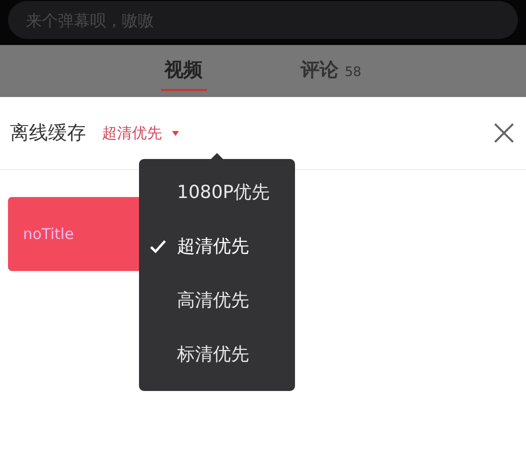 The height and width of the screenshot is (450, 526). Describe the element at coordinates (183, 71) in the screenshot. I see `tab: 视频` at that location.